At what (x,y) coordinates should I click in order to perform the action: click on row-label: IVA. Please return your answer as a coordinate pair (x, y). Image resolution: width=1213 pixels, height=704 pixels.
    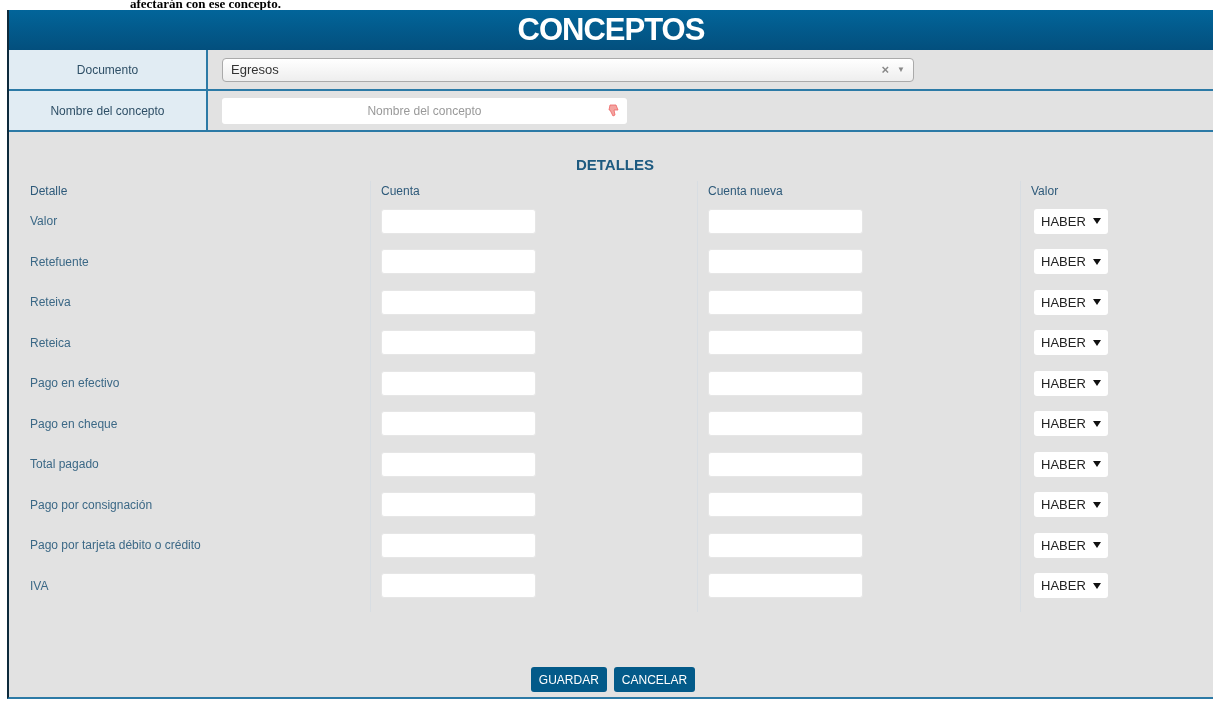
    Looking at the image, I should click on (39, 585).